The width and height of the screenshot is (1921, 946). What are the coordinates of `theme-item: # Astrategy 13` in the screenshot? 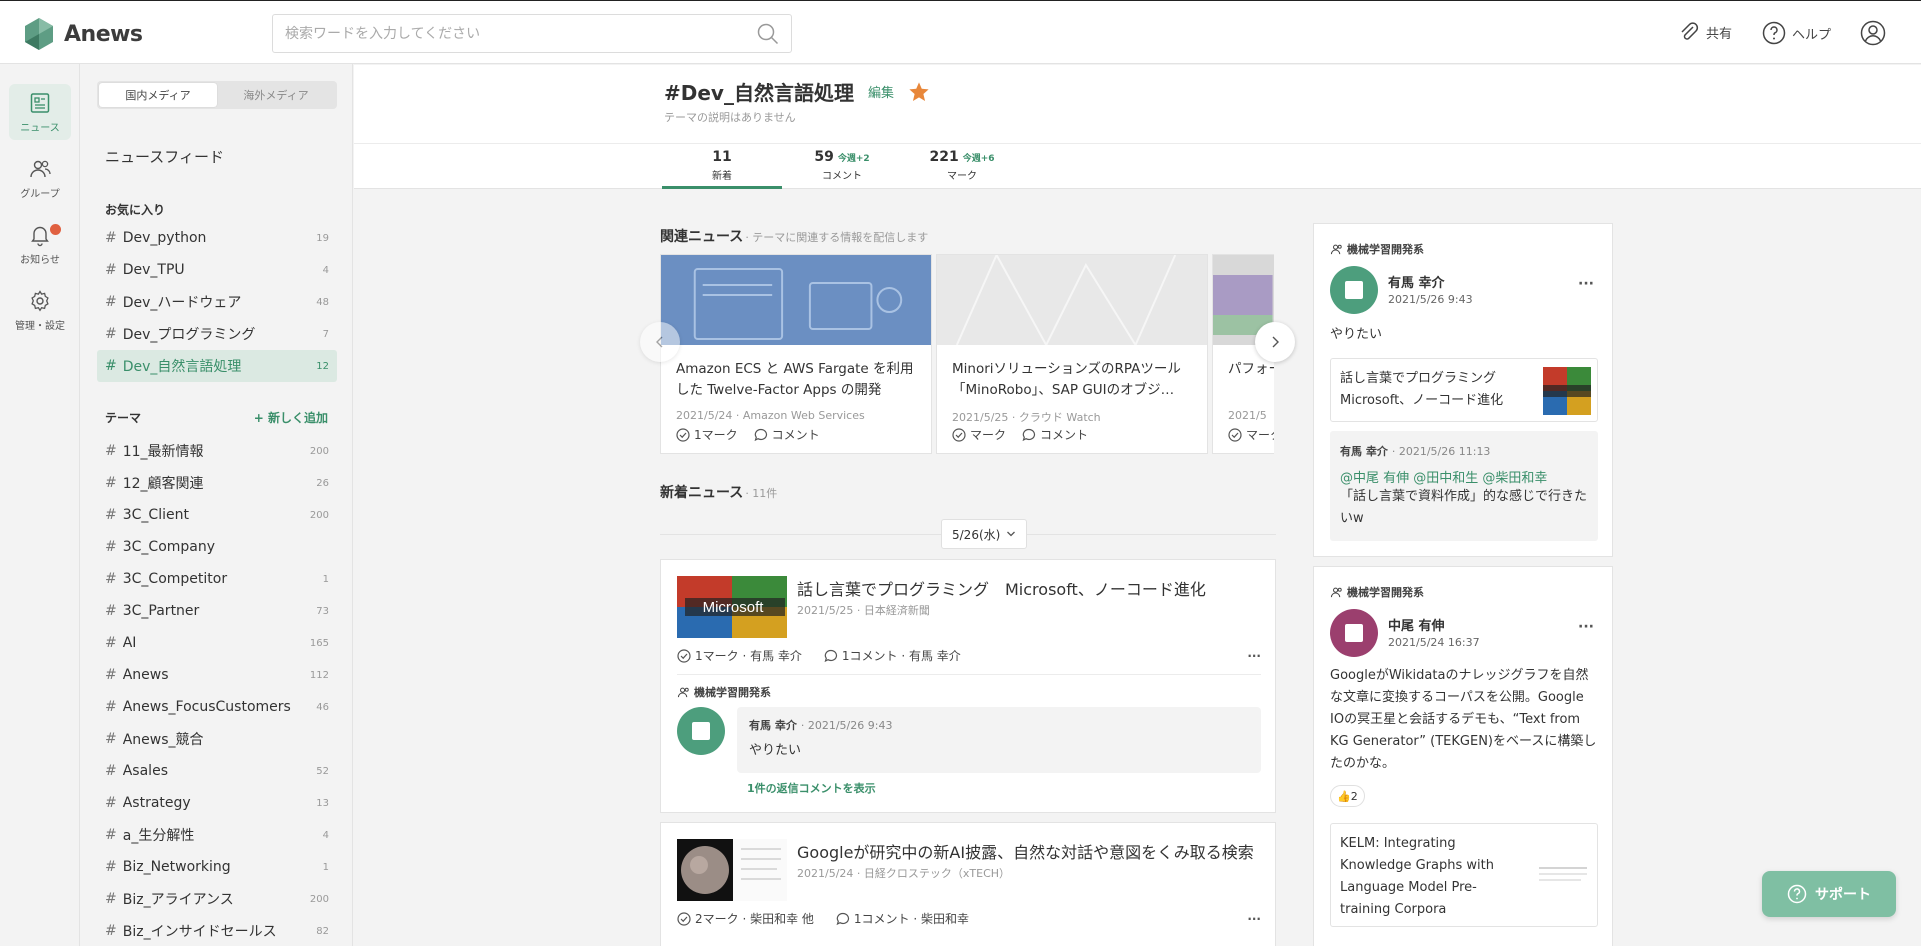 It's located at (217, 803).